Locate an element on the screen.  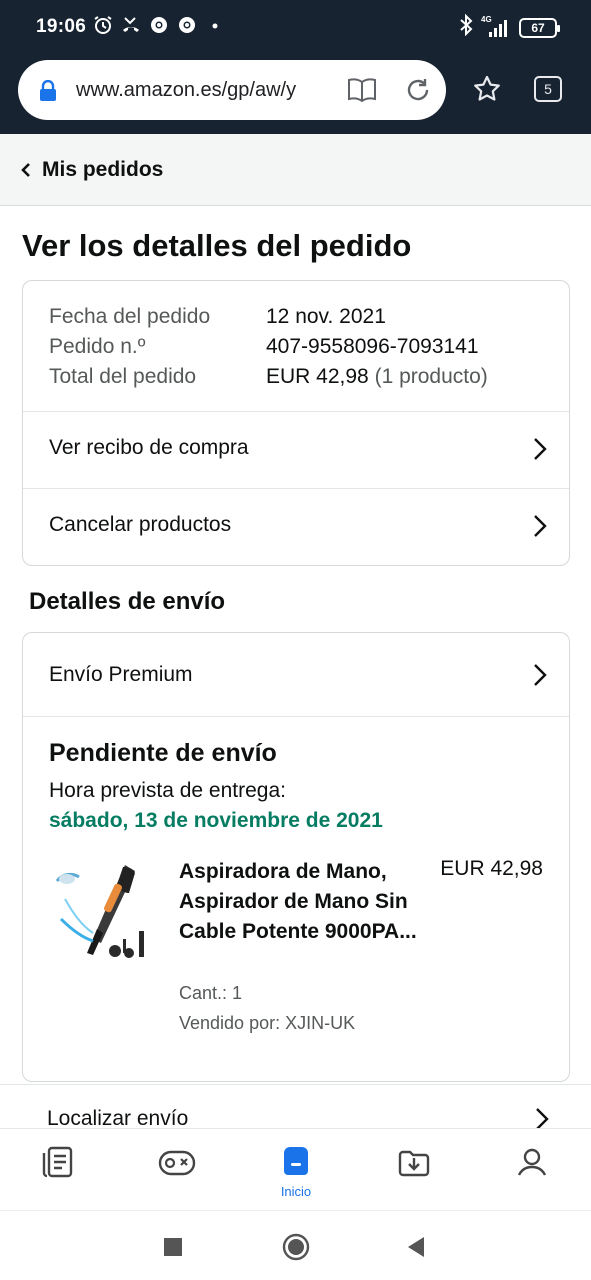
nav-home: Inicio is located at coordinates (296, 1175).